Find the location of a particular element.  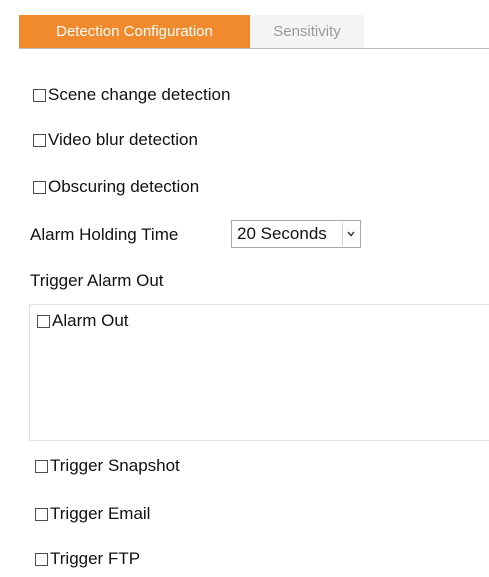

tab-detection-configuration: Detection Configuration is located at coordinates (134, 31).